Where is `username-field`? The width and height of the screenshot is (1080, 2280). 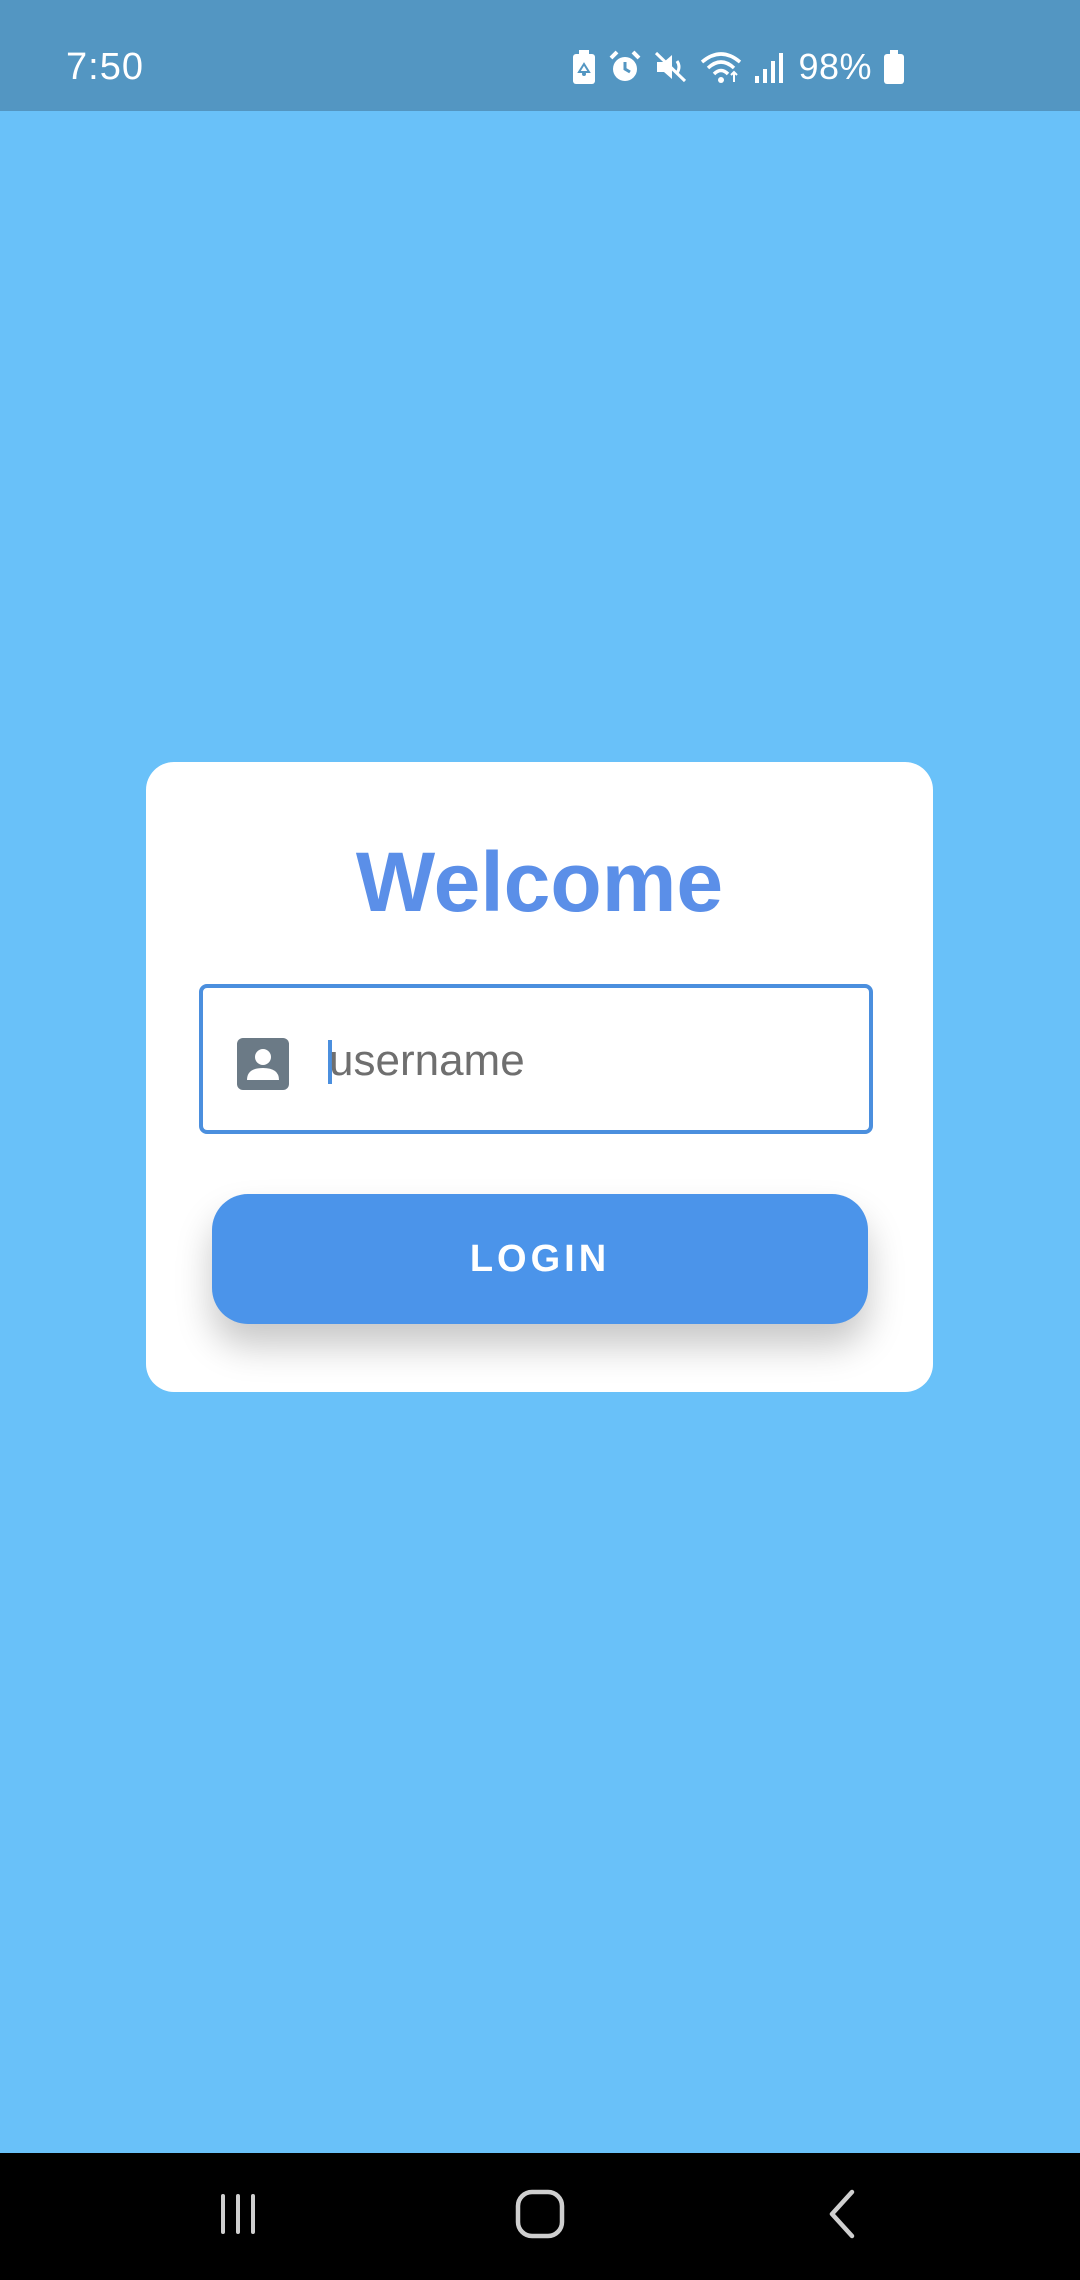
username-field is located at coordinates (536, 1059).